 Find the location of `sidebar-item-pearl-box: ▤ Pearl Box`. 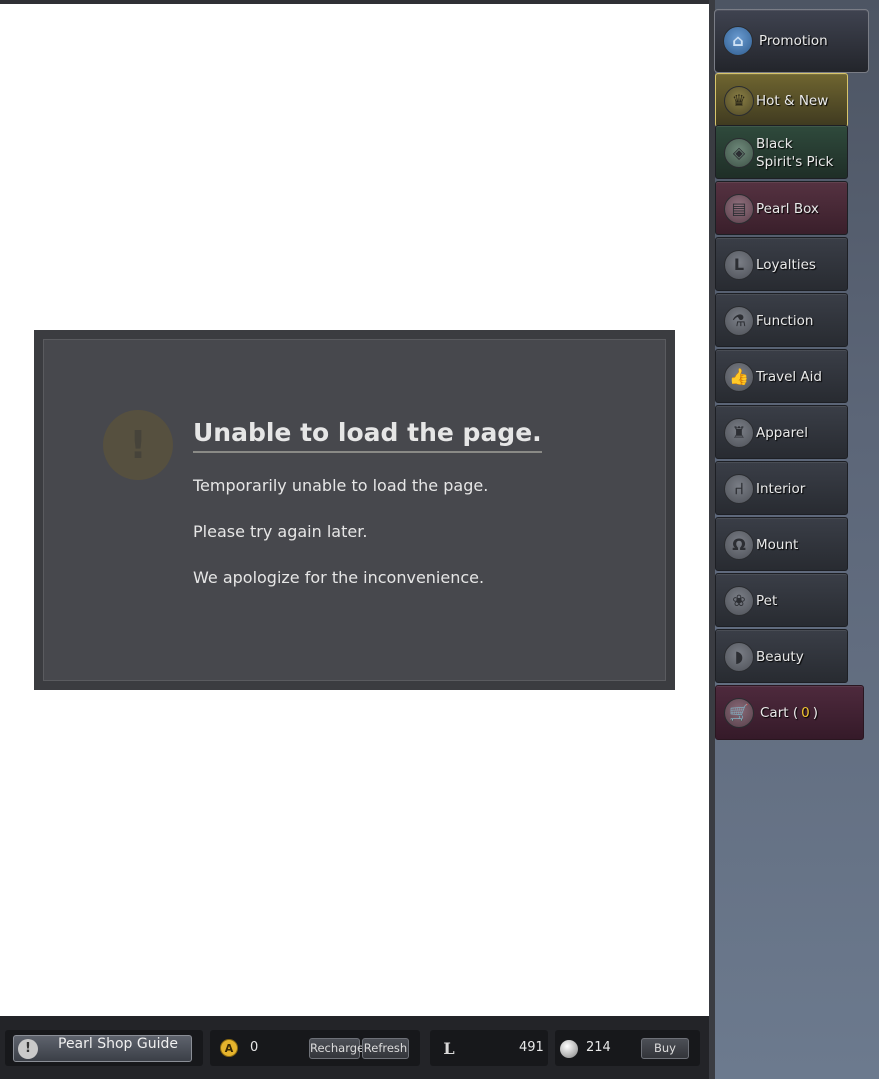

sidebar-item-pearl-box: ▤ Pearl Box is located at coordinates (781, 208).